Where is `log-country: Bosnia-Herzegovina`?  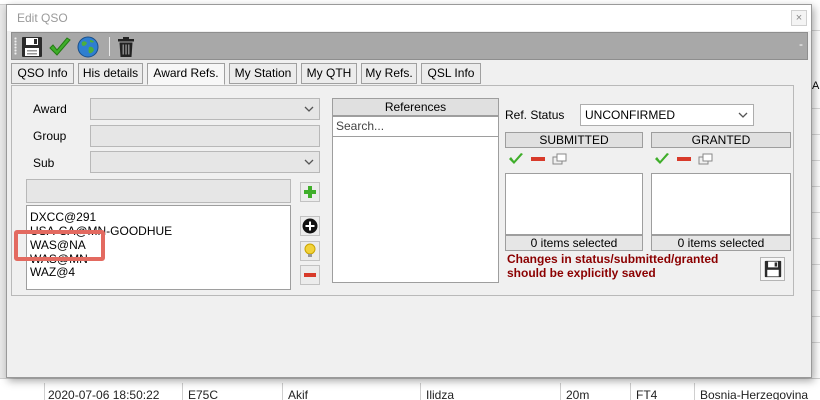 log-country: Bosnia-Herzegovina is located at coordinates (754, 394).